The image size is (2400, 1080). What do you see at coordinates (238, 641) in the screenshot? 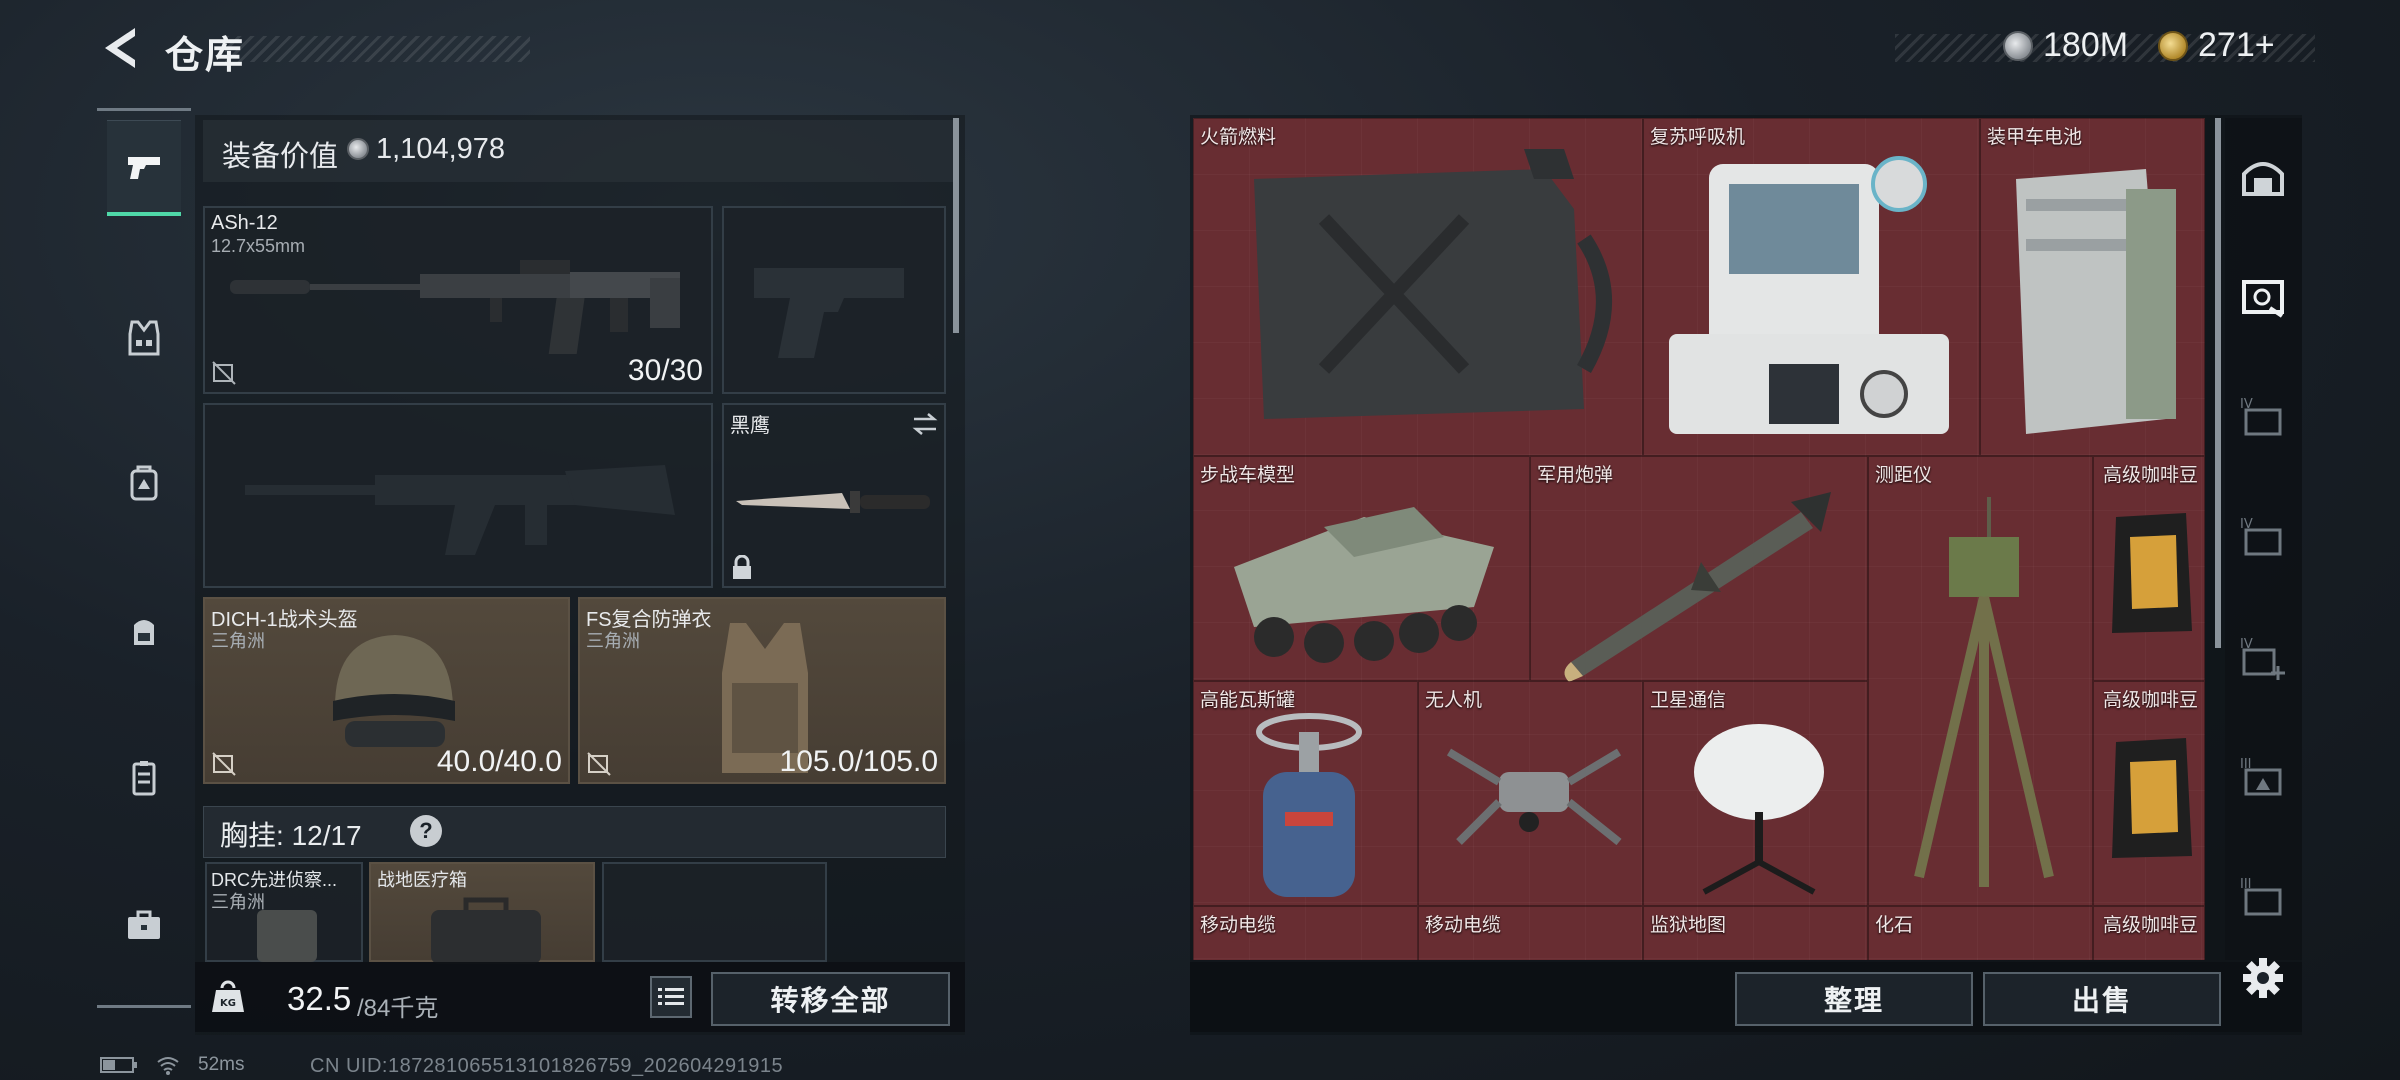
I see `helmet-map: 三角洲` at bounding box center [238, 641].